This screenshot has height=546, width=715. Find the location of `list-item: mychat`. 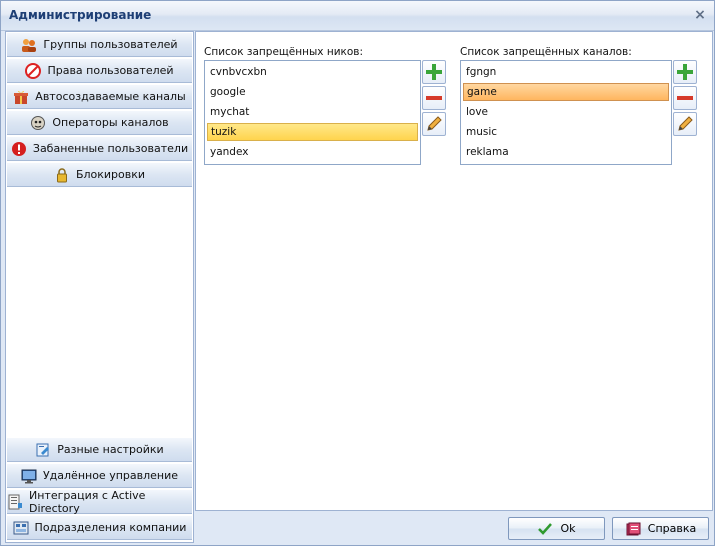

list-item: mychat is located at coordinates (312, 112).